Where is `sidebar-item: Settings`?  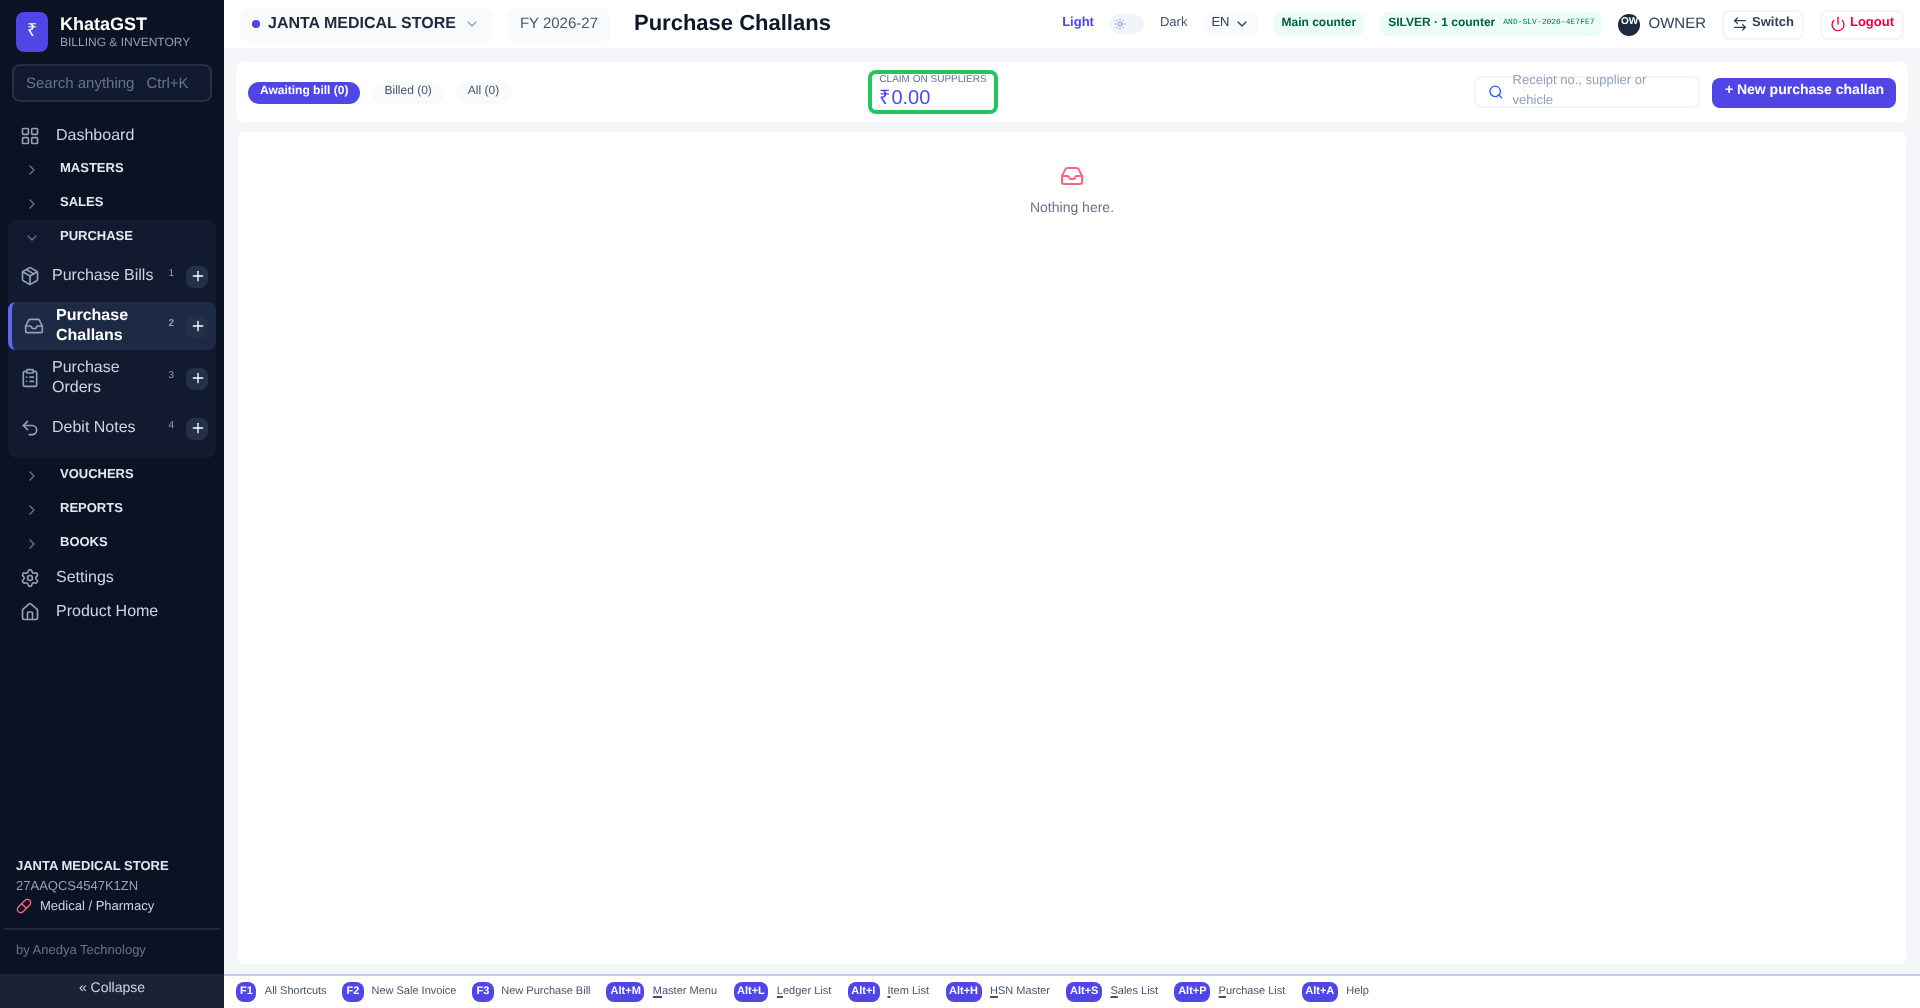 sidebar-item: Settings is located at coordinates (112, 577).